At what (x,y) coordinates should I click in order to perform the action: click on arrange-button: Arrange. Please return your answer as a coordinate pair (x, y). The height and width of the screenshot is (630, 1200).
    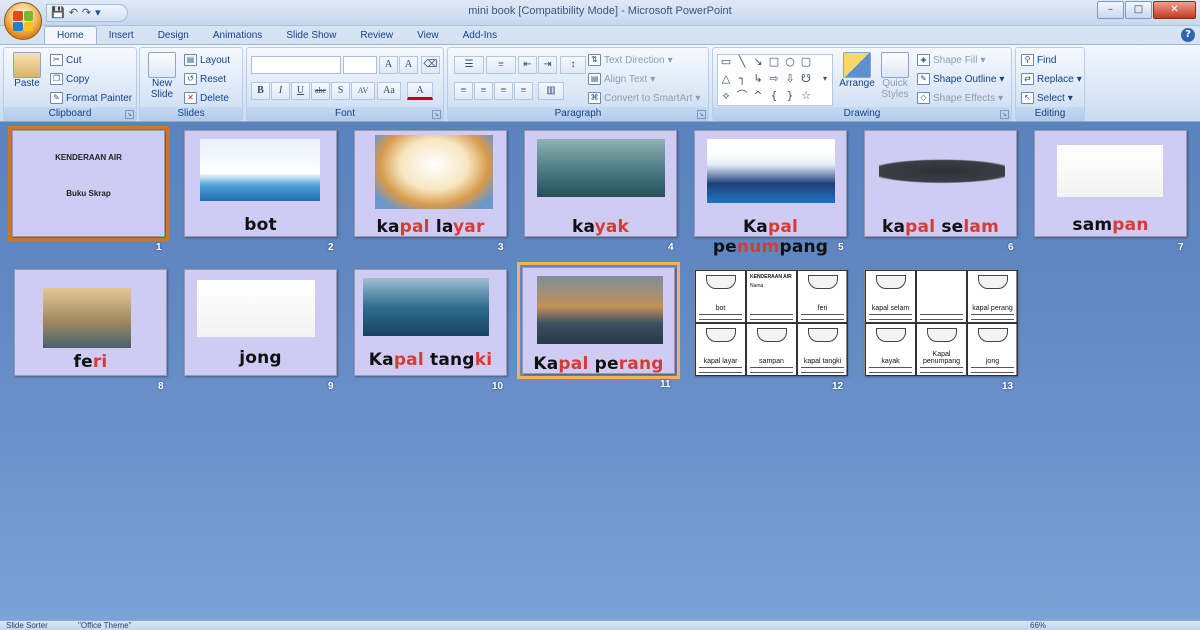
    Looking at the image, I should click on (857, 70).